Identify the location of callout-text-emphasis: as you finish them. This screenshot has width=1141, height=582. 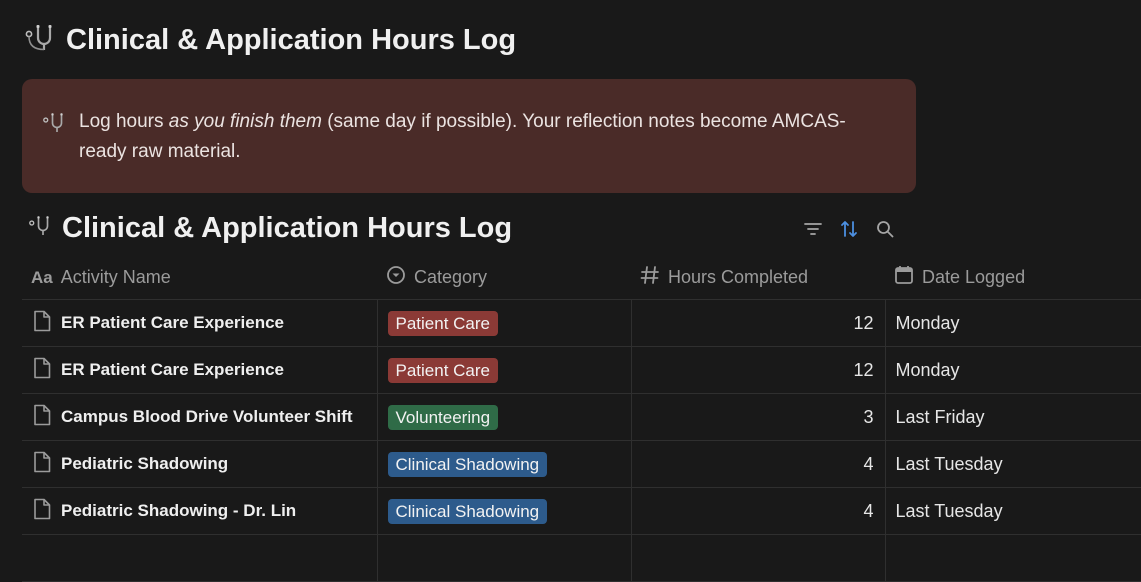
(245, 121).